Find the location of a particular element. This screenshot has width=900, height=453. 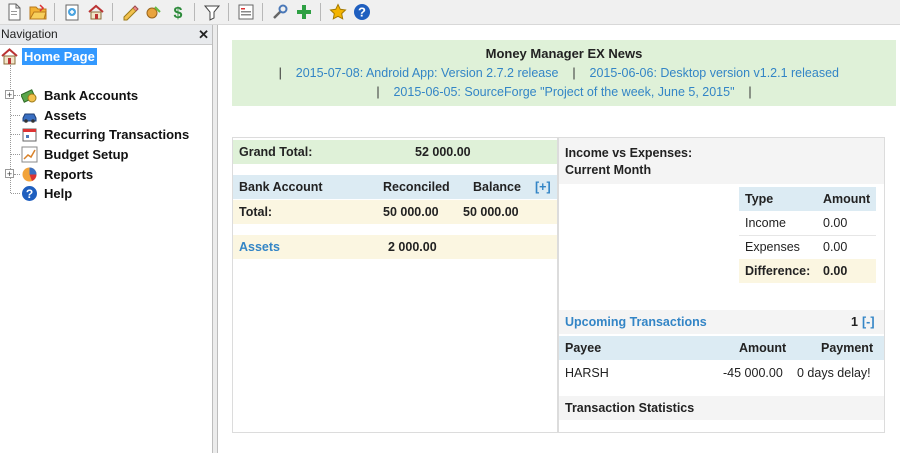

news-title: Money Manager EX News is located at coordinates (564, 53).